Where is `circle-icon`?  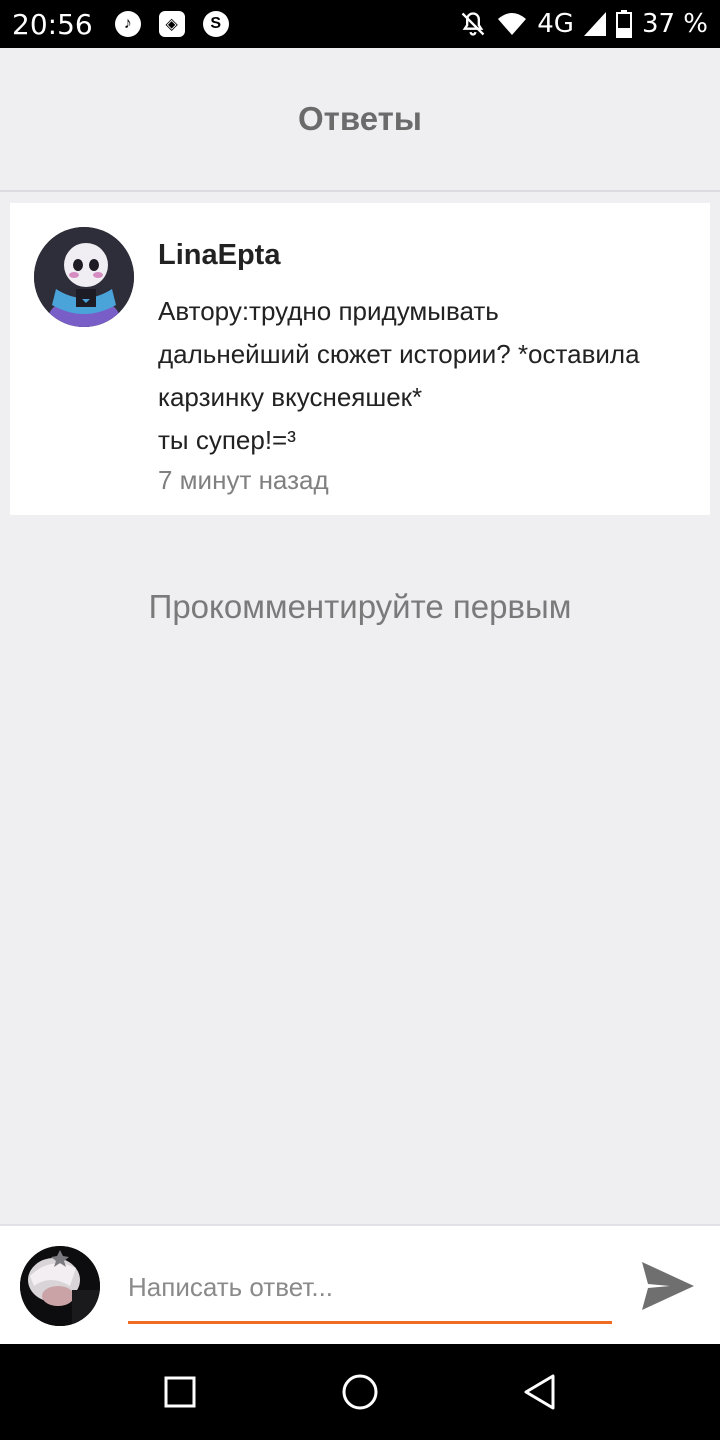 circle-icon is located at coordinates (360, 1392).